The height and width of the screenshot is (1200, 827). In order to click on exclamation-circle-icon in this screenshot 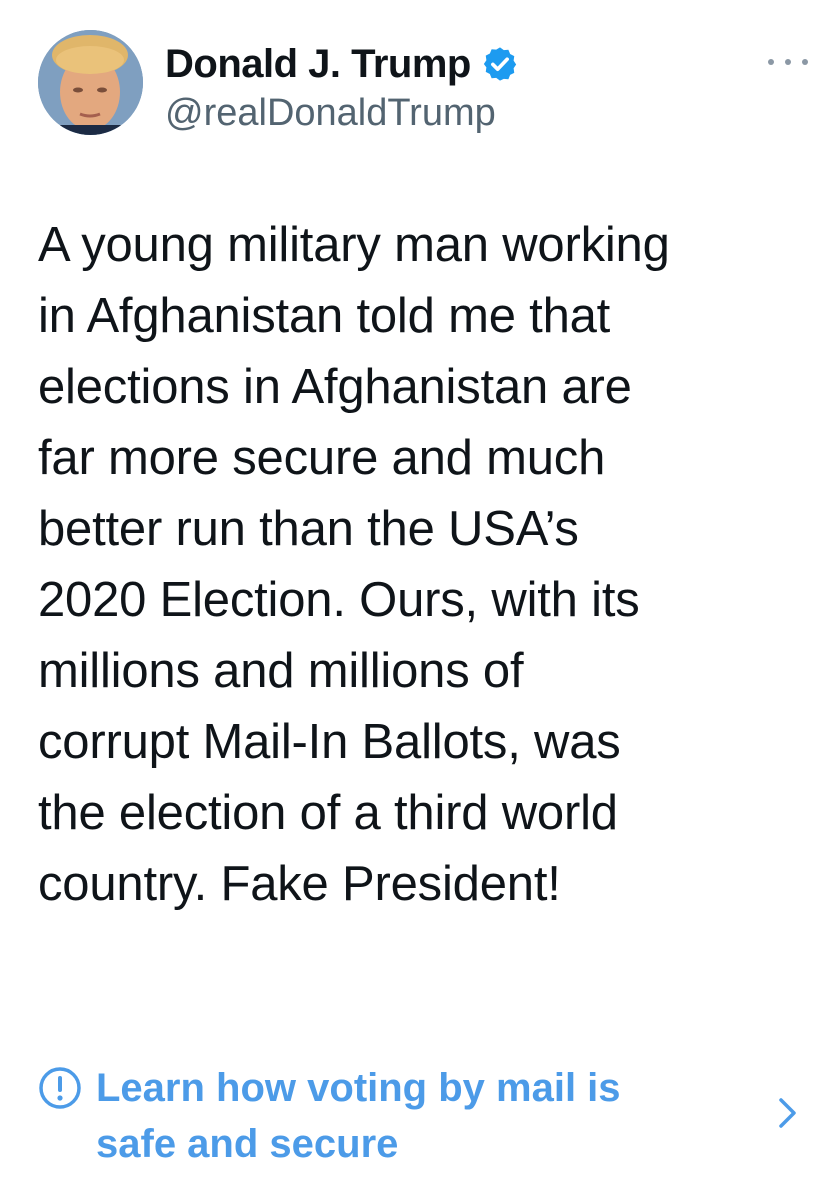, I will do `click(60, 1088)`.